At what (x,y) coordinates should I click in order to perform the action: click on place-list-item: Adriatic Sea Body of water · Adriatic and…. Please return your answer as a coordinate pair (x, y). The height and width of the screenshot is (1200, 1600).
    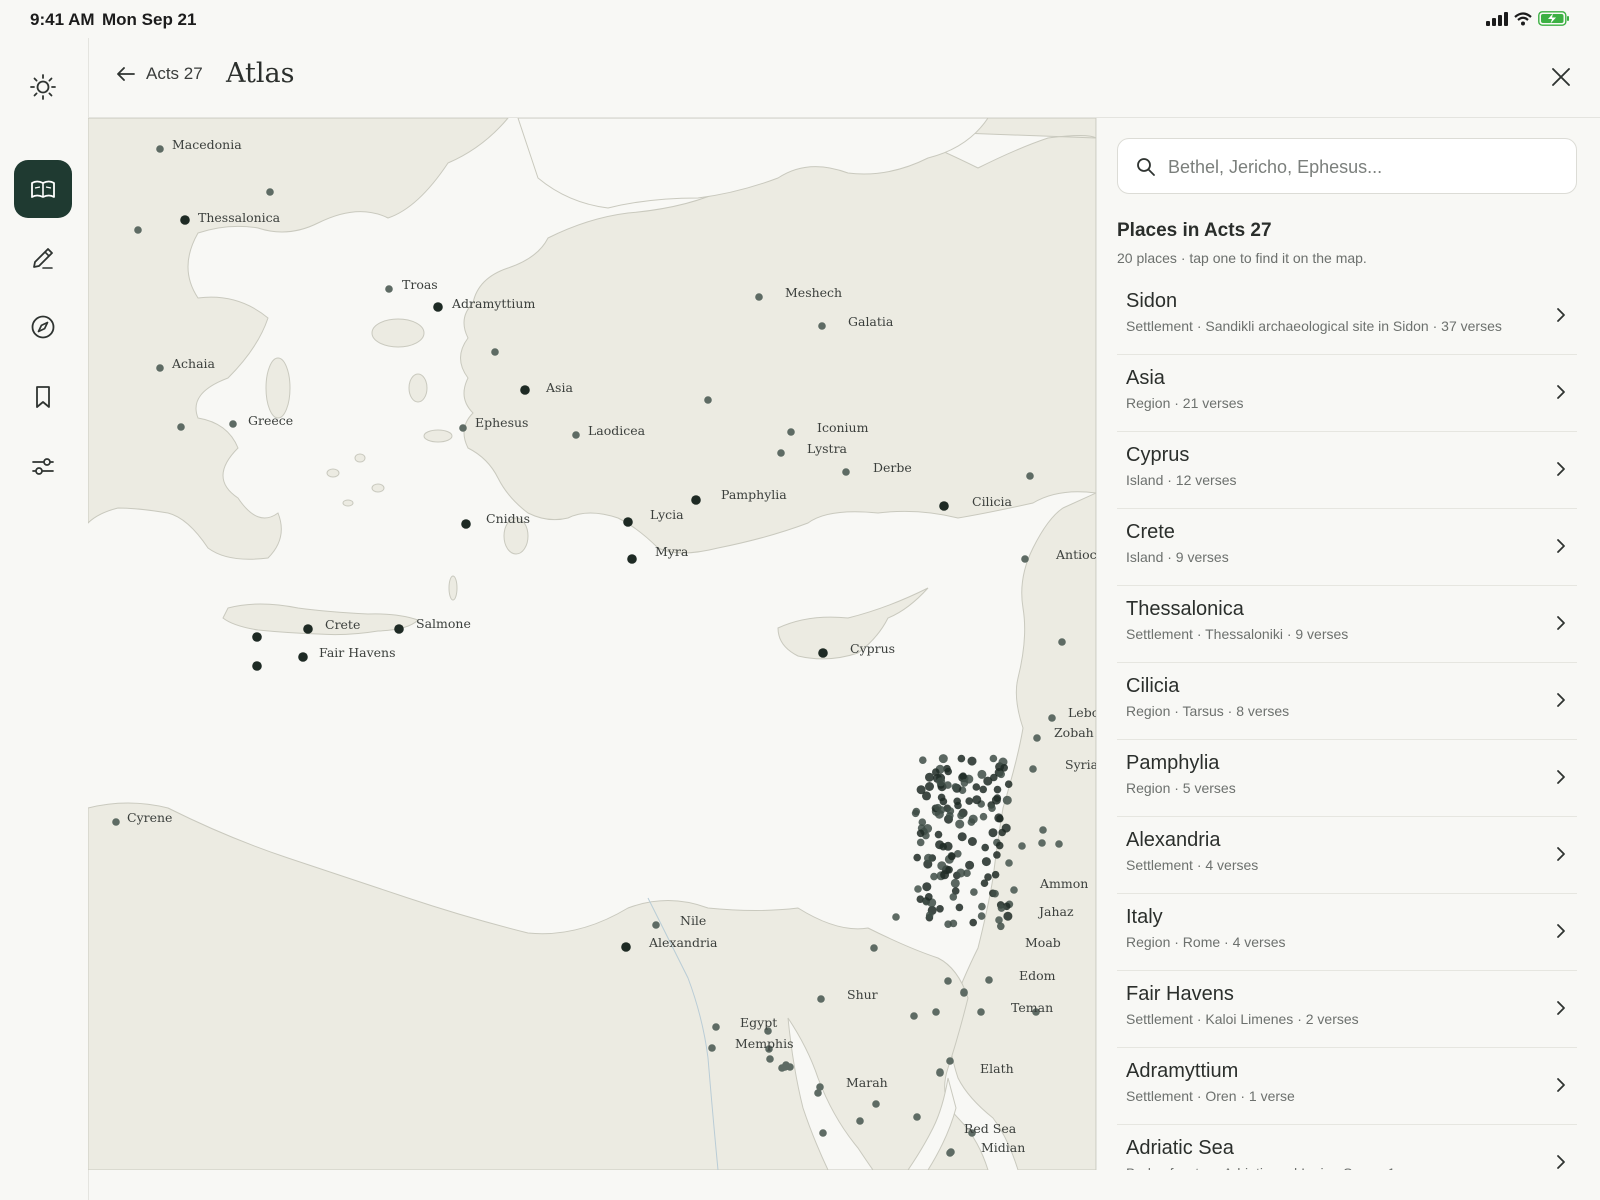
    Looking at the image, I should click on (1347, 1147).